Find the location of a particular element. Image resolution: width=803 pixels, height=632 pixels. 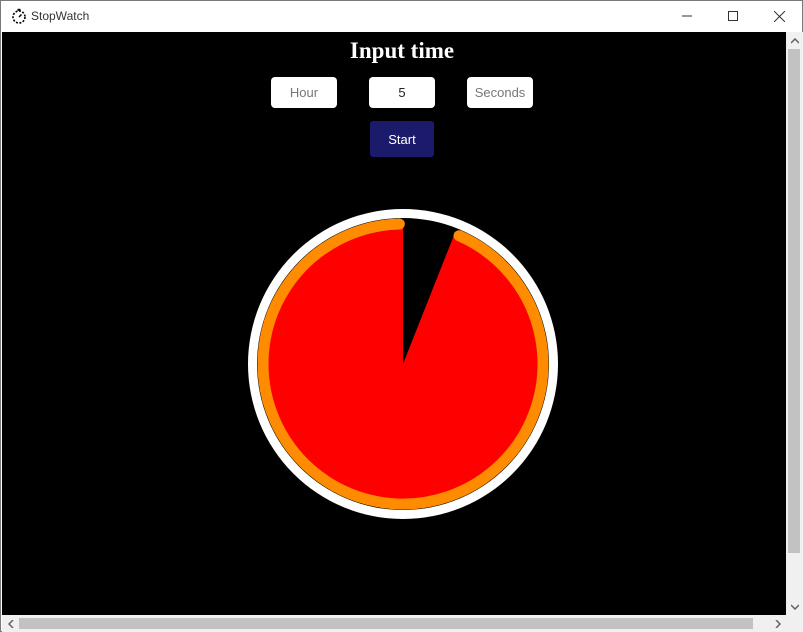

scroll-down-button is located at coordinates (794, 606).